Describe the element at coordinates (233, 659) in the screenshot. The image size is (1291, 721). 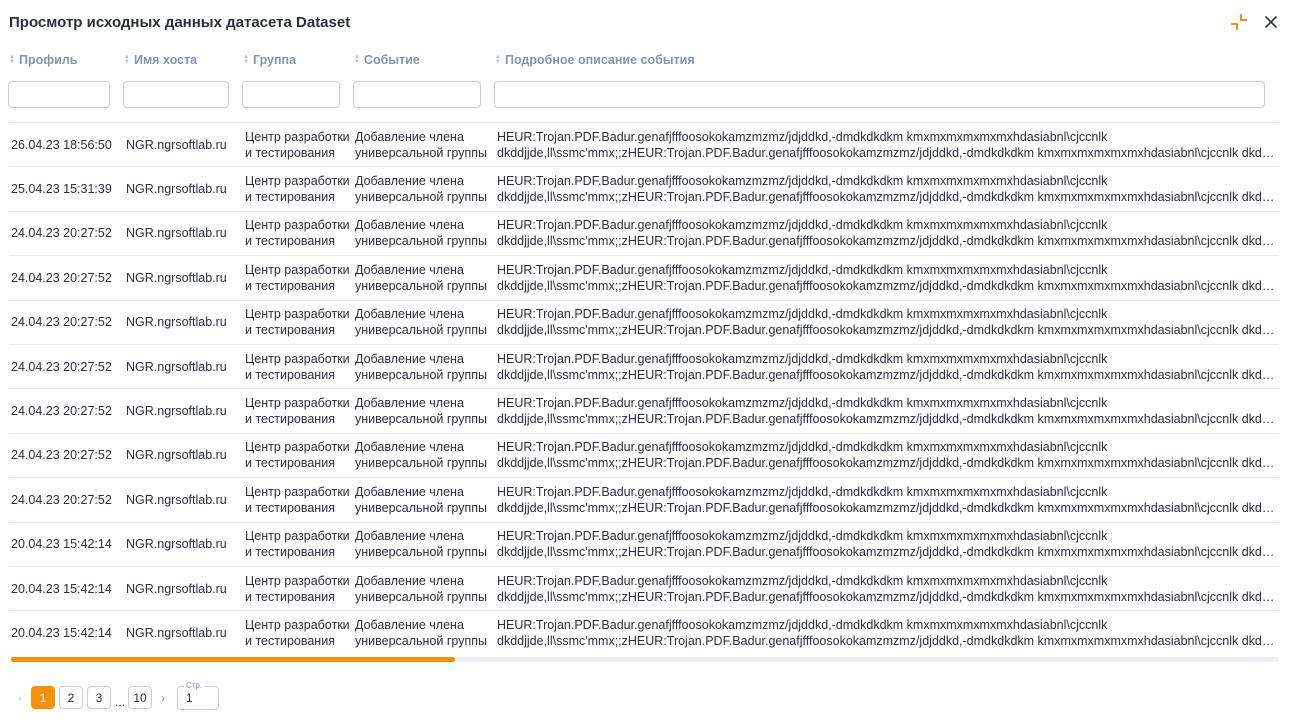
I see `scrollbar-thumb` at that location.